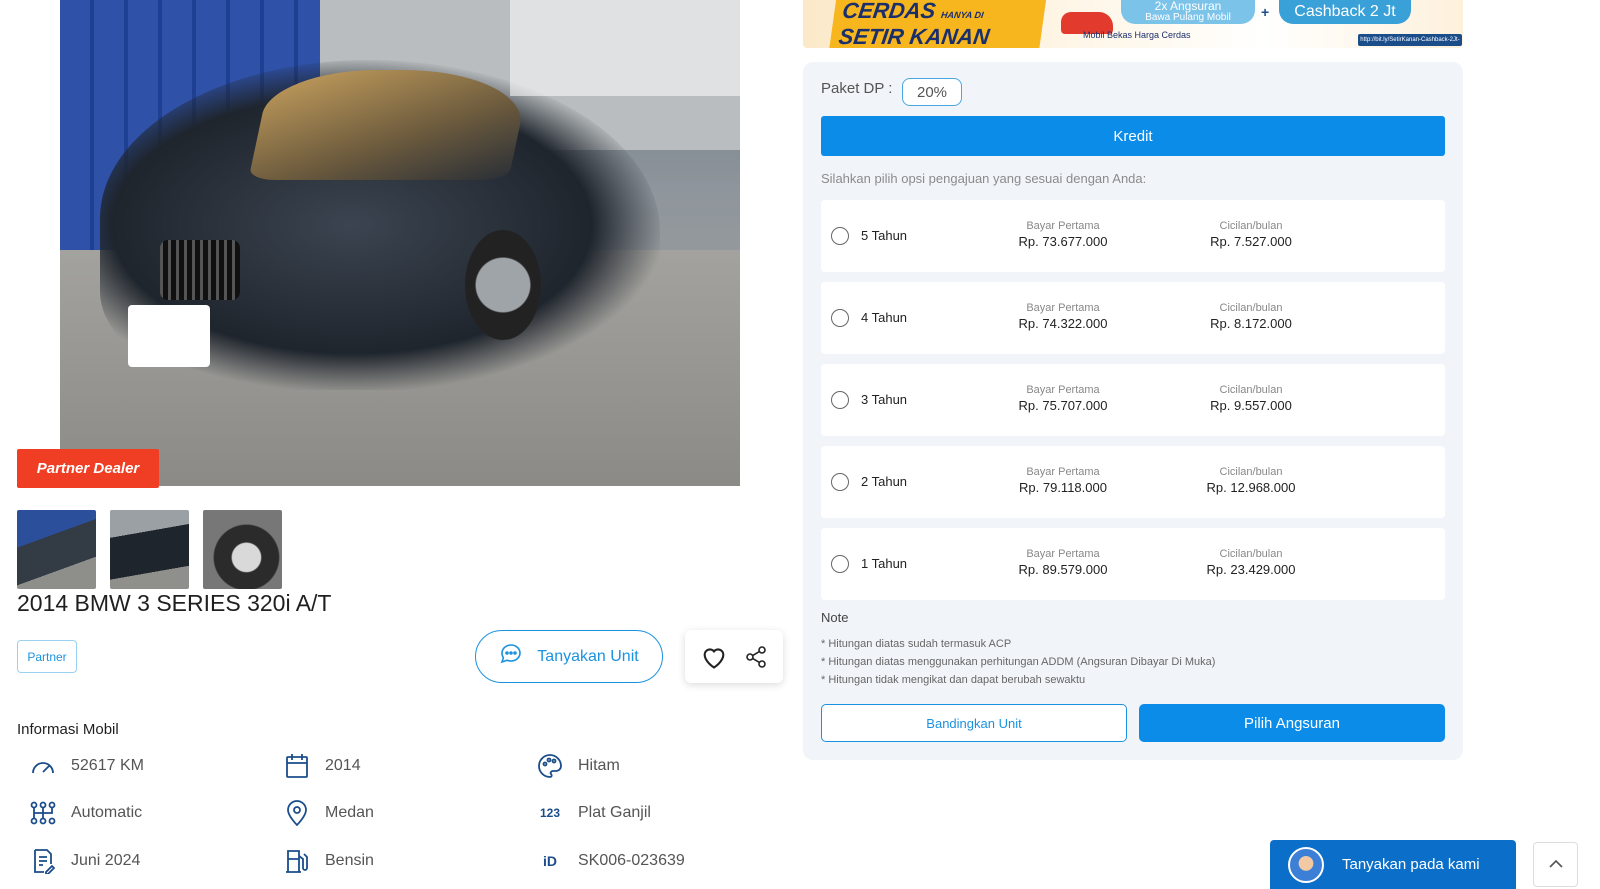 This screenshot has width=1600, height=889. Describe the element at coordinates (835, 617) in the screenshot. I see `note-title: Note` at that location.